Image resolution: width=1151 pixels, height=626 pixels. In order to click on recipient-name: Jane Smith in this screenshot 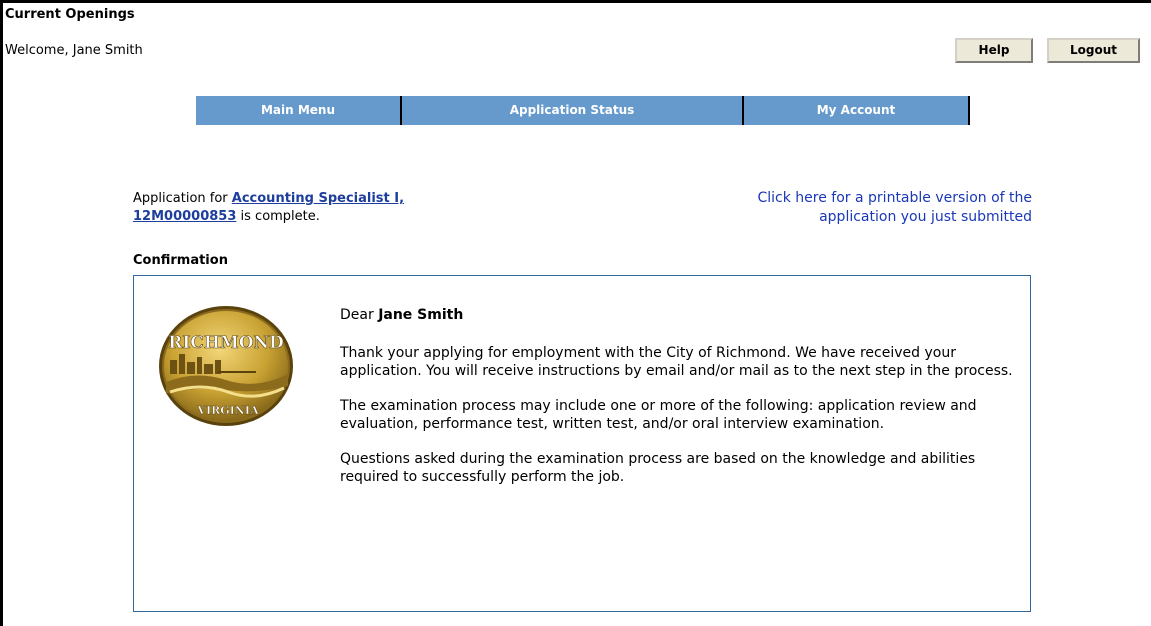, I will do `click(421, 315)`.